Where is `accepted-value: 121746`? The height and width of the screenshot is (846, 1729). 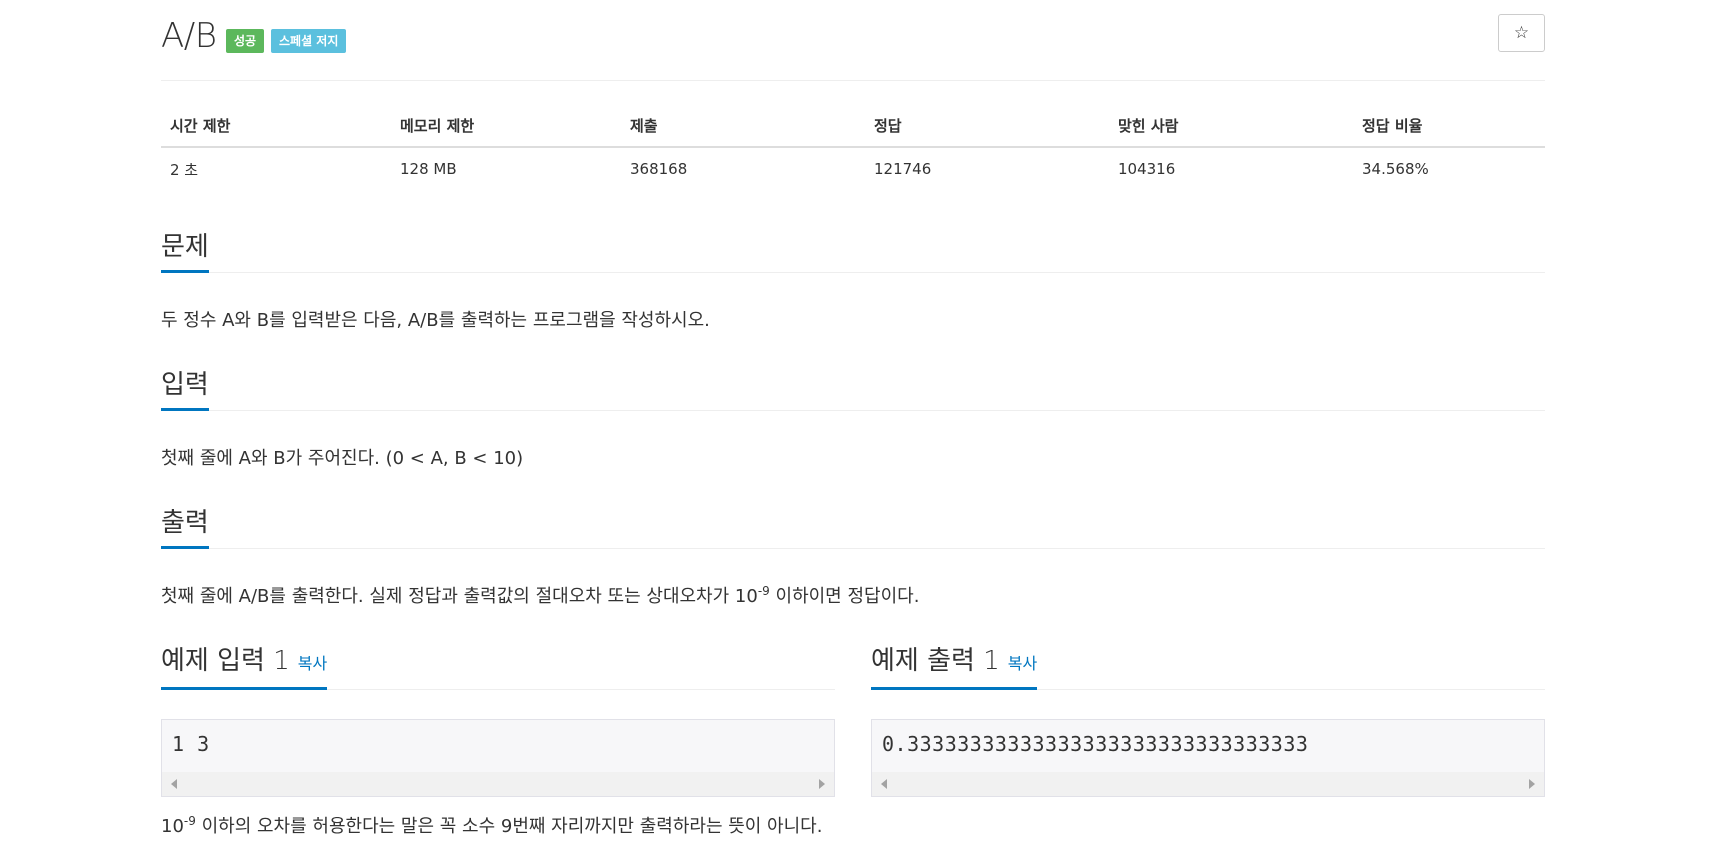 accepted-value: 121746 is located at coordinates (903, 169).